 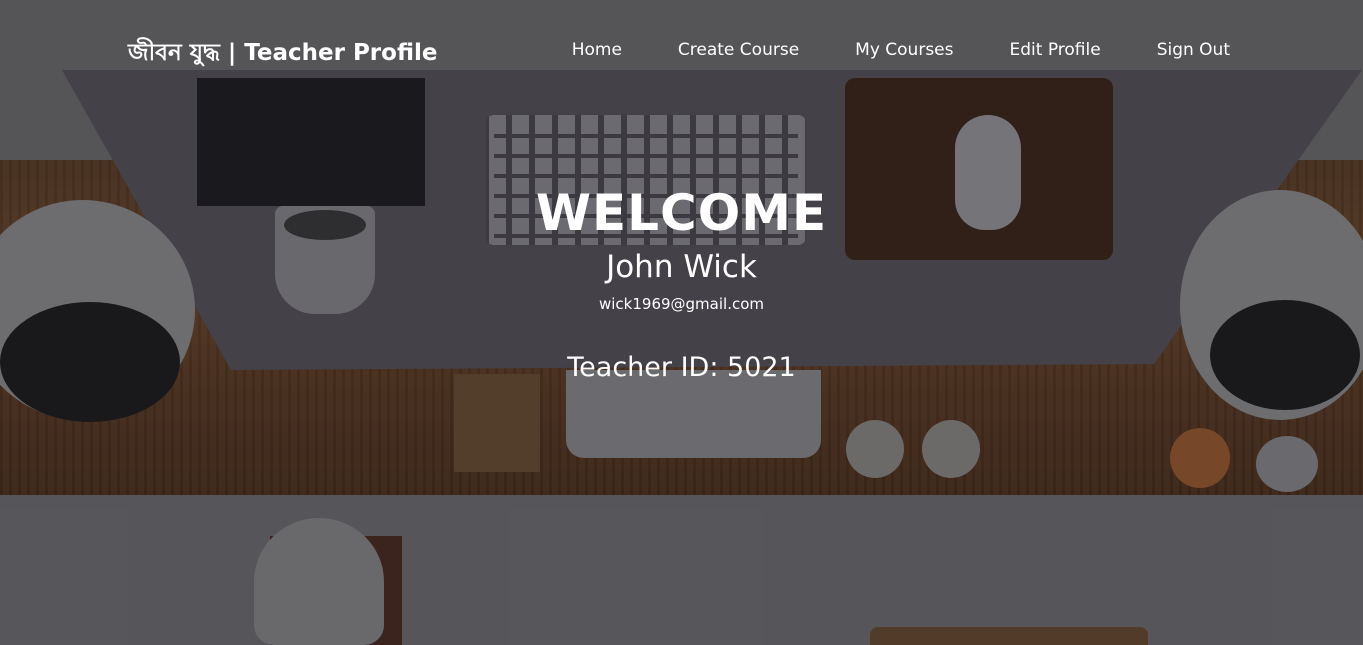 I want to click on teacher-id: Teacher ID: 5021, so click(x=681, y=367).